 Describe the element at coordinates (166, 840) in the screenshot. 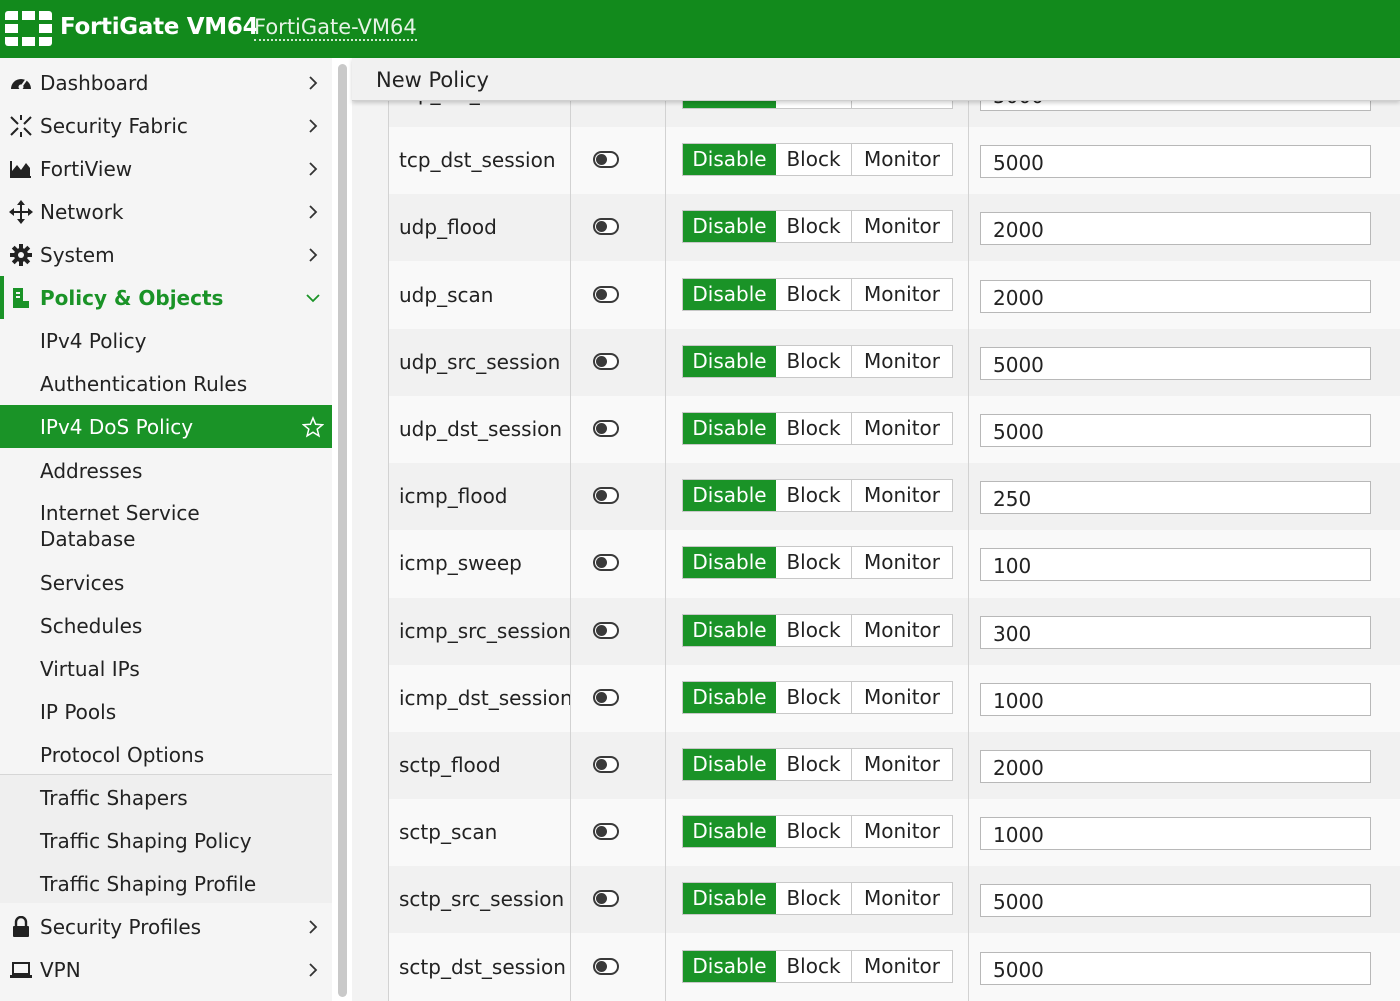

I see `sidebar-item-traffic-shaping-policy: Traffic Shaping Policy` at that location.